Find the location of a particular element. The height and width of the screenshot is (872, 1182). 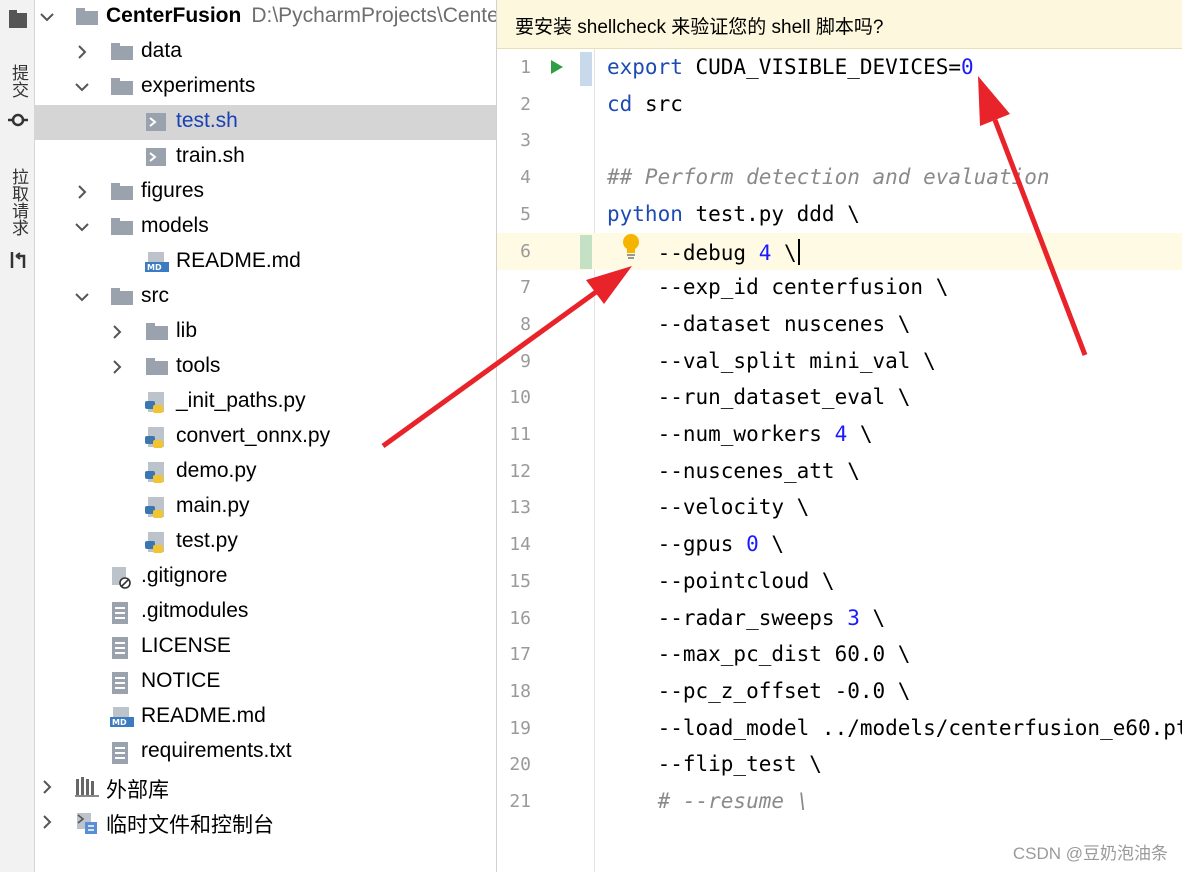

code-line: 11 --num_workers 4 \ is located at coordinates (839, 434).